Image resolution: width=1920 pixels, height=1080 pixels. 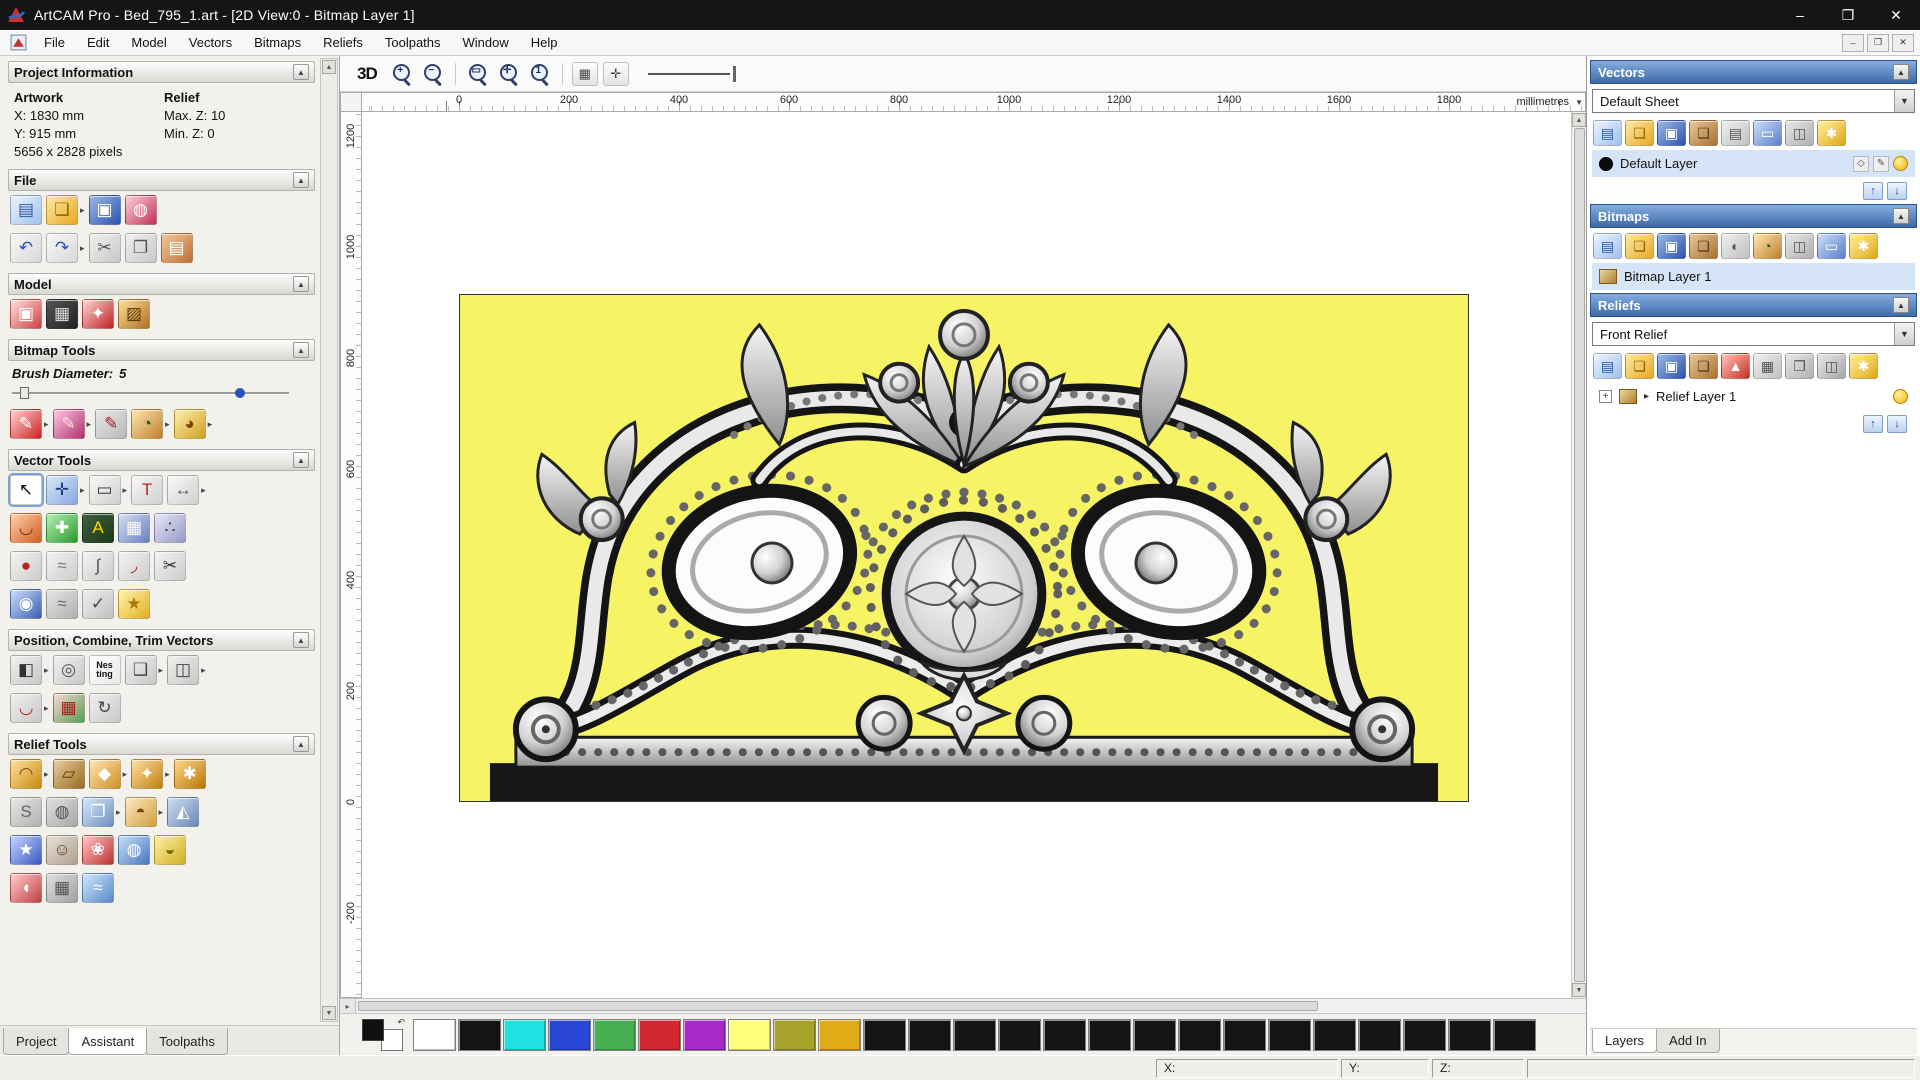 I want to click on section-header-model: Model ▲, so click(x=161, y=284).